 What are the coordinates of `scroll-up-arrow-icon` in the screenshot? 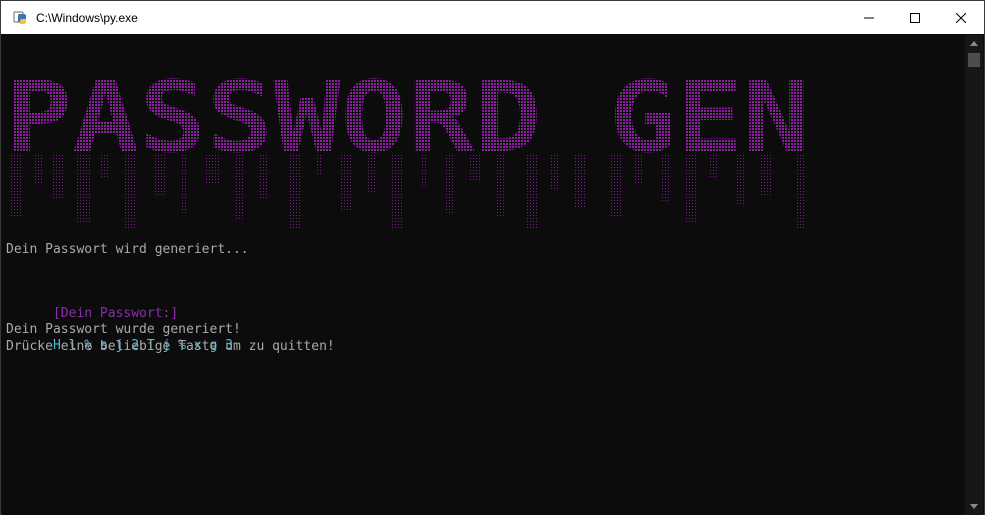 It's located at (974, 43).